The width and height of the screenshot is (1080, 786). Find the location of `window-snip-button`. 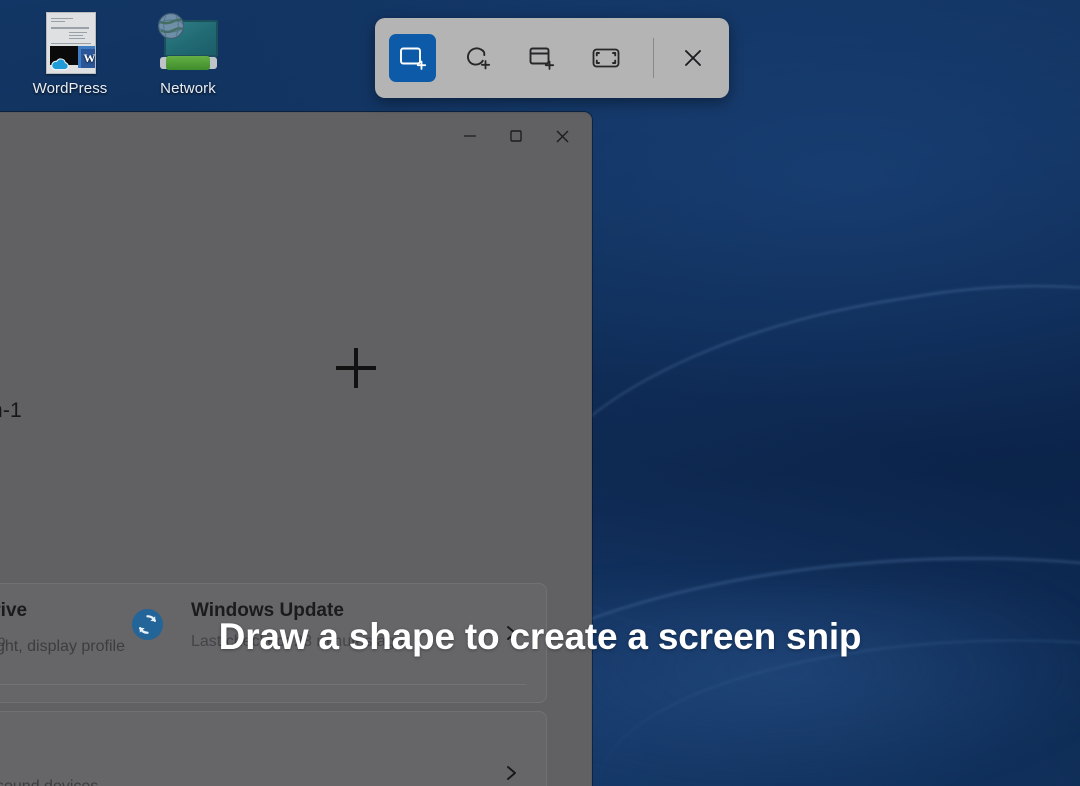

window-snip-button is located at coordinates (541, 58).